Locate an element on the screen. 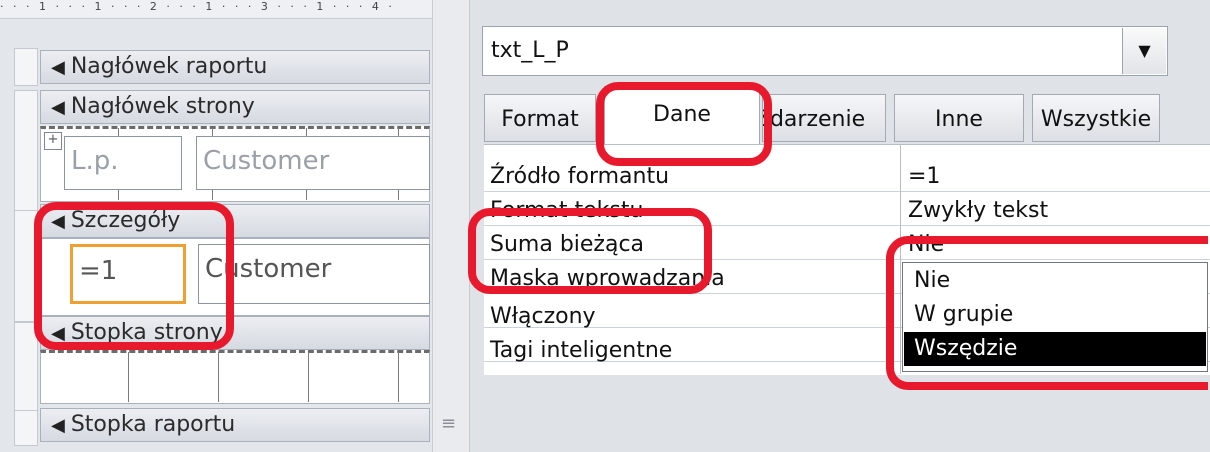 The image size is (1210, 452). label-customer: Customer is located at coordinates (313, 163).